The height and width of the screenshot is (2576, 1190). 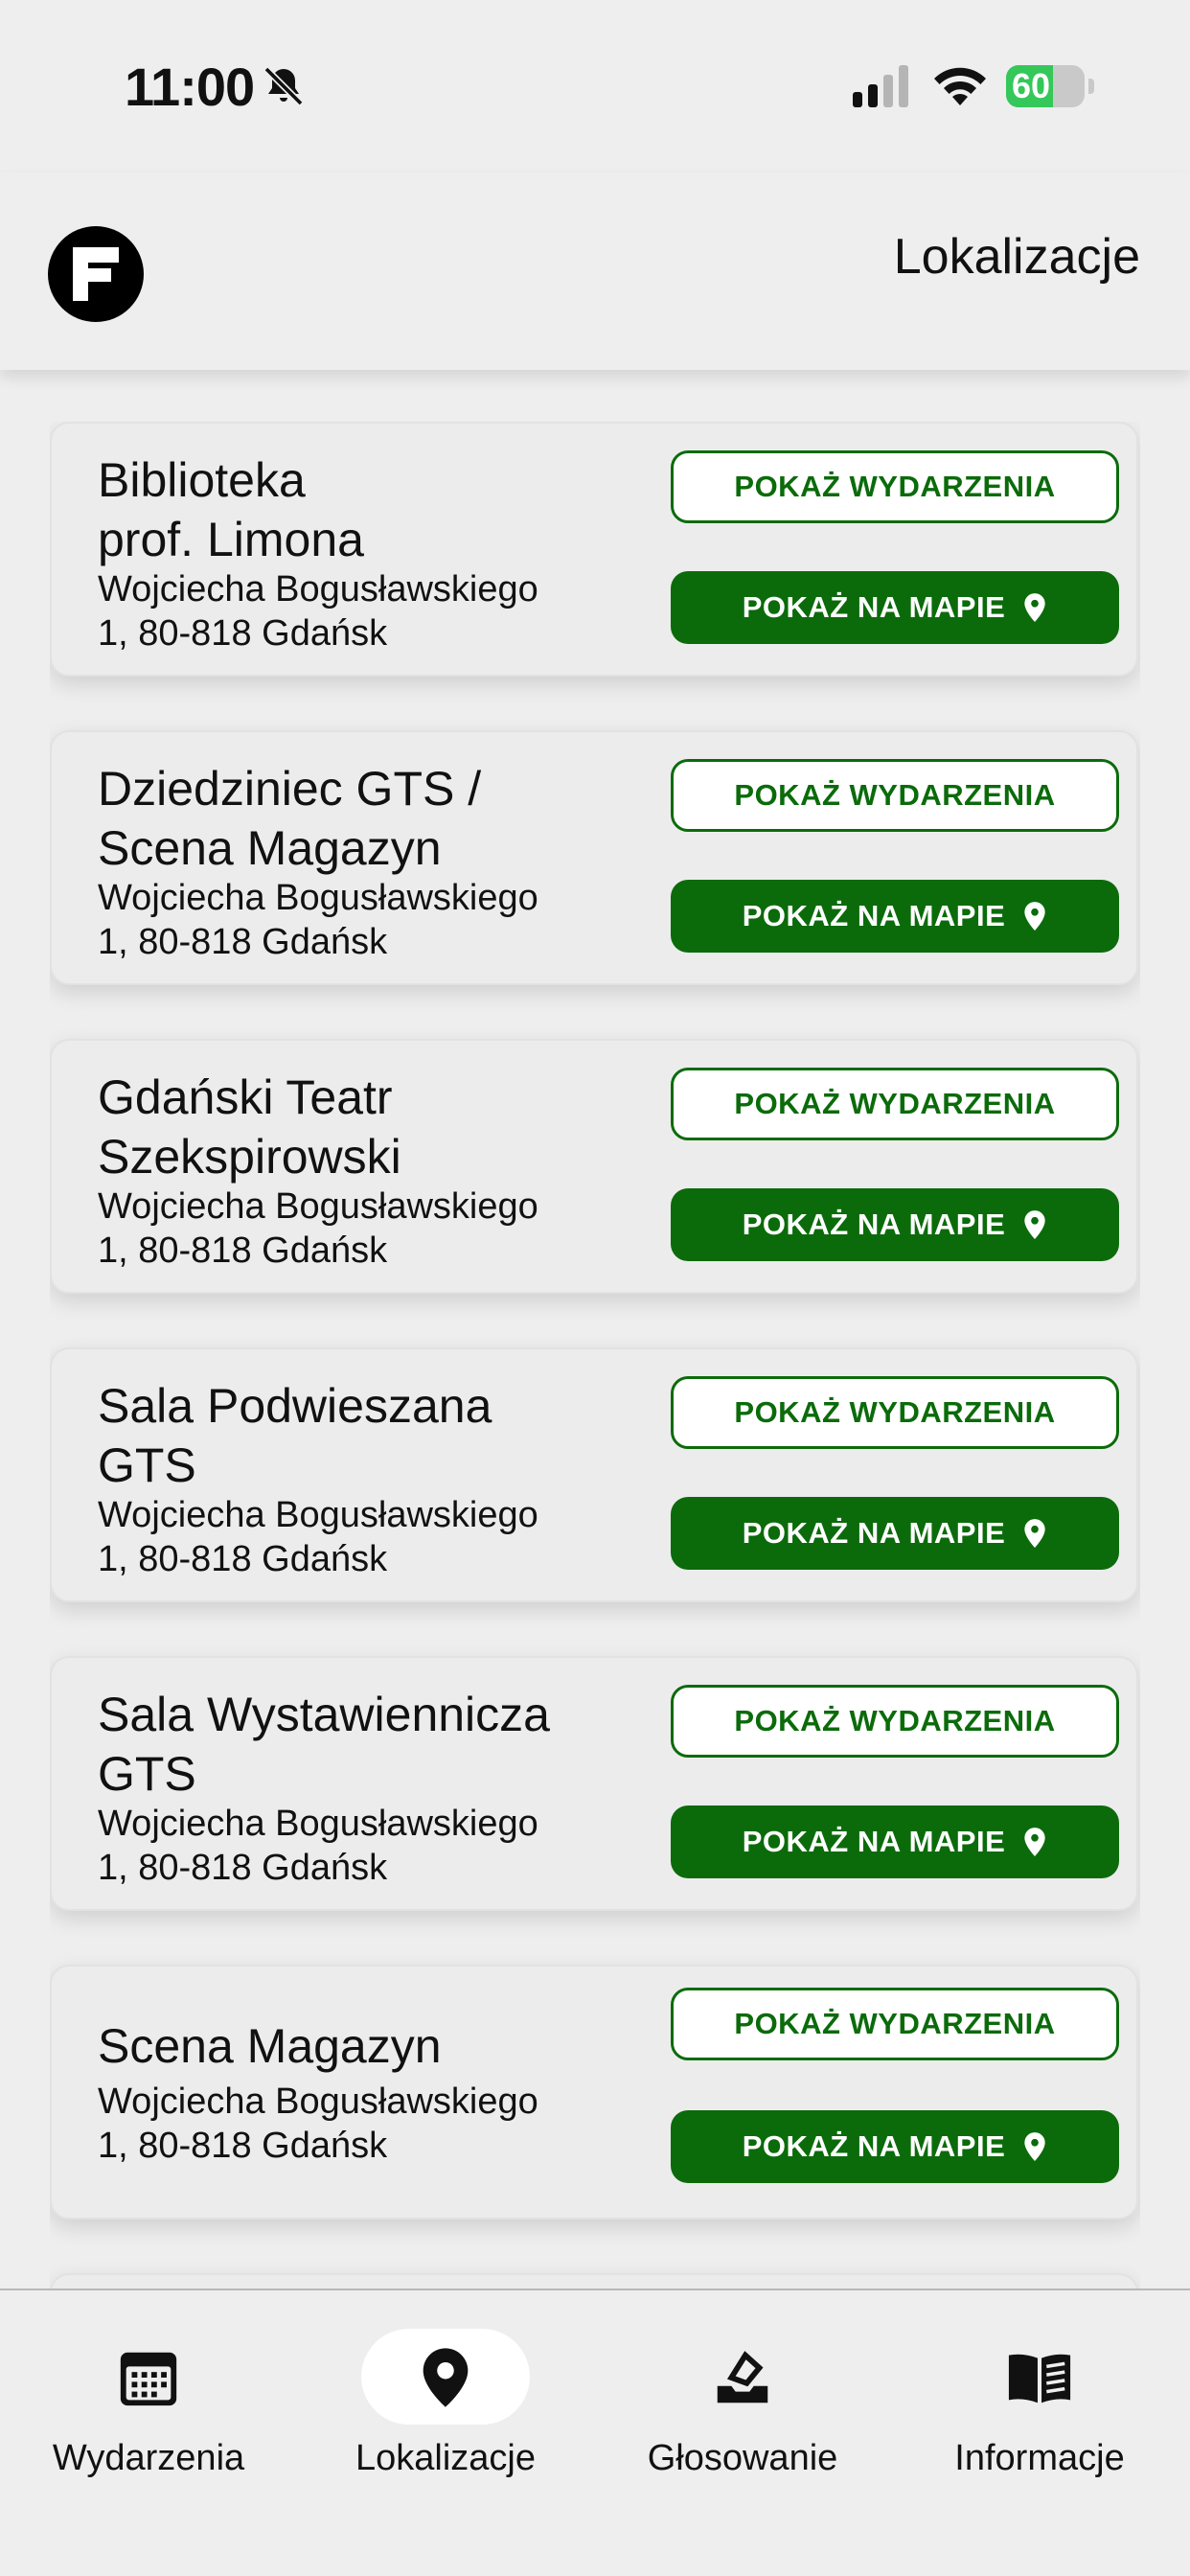 I want to click on location-name-line: Dziedziniec GTS /, so click(x=290, y=789).